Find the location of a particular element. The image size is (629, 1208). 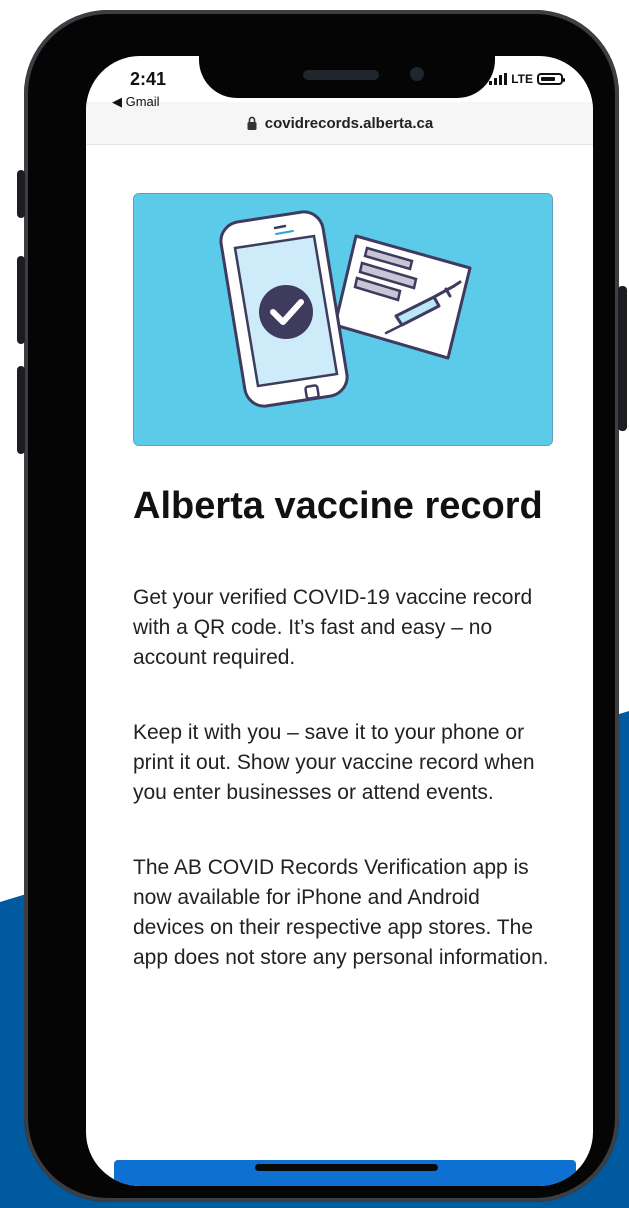

url-text: covidrecords.alberta.ca is located at coordinates (349, 123).